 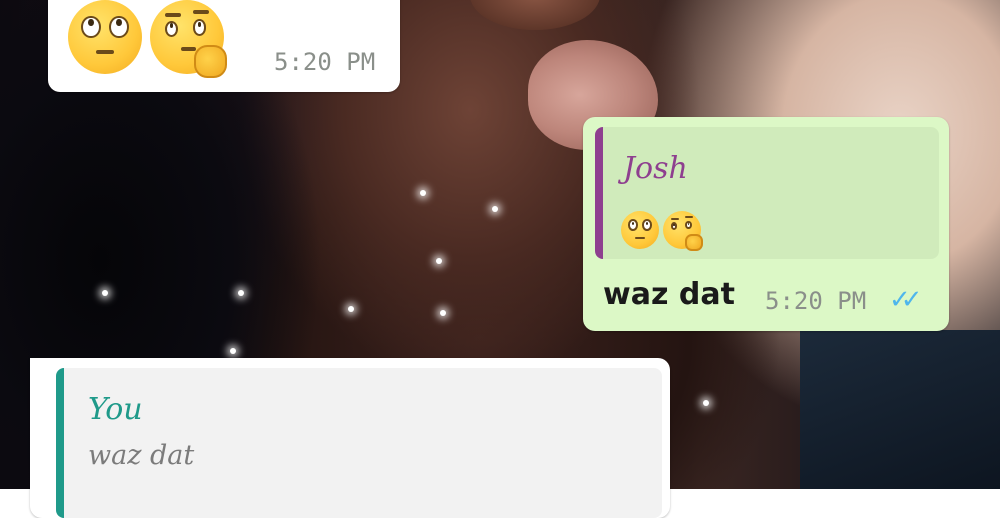 I want to click on wallpaper-shirt, so click(x=900, y=409).